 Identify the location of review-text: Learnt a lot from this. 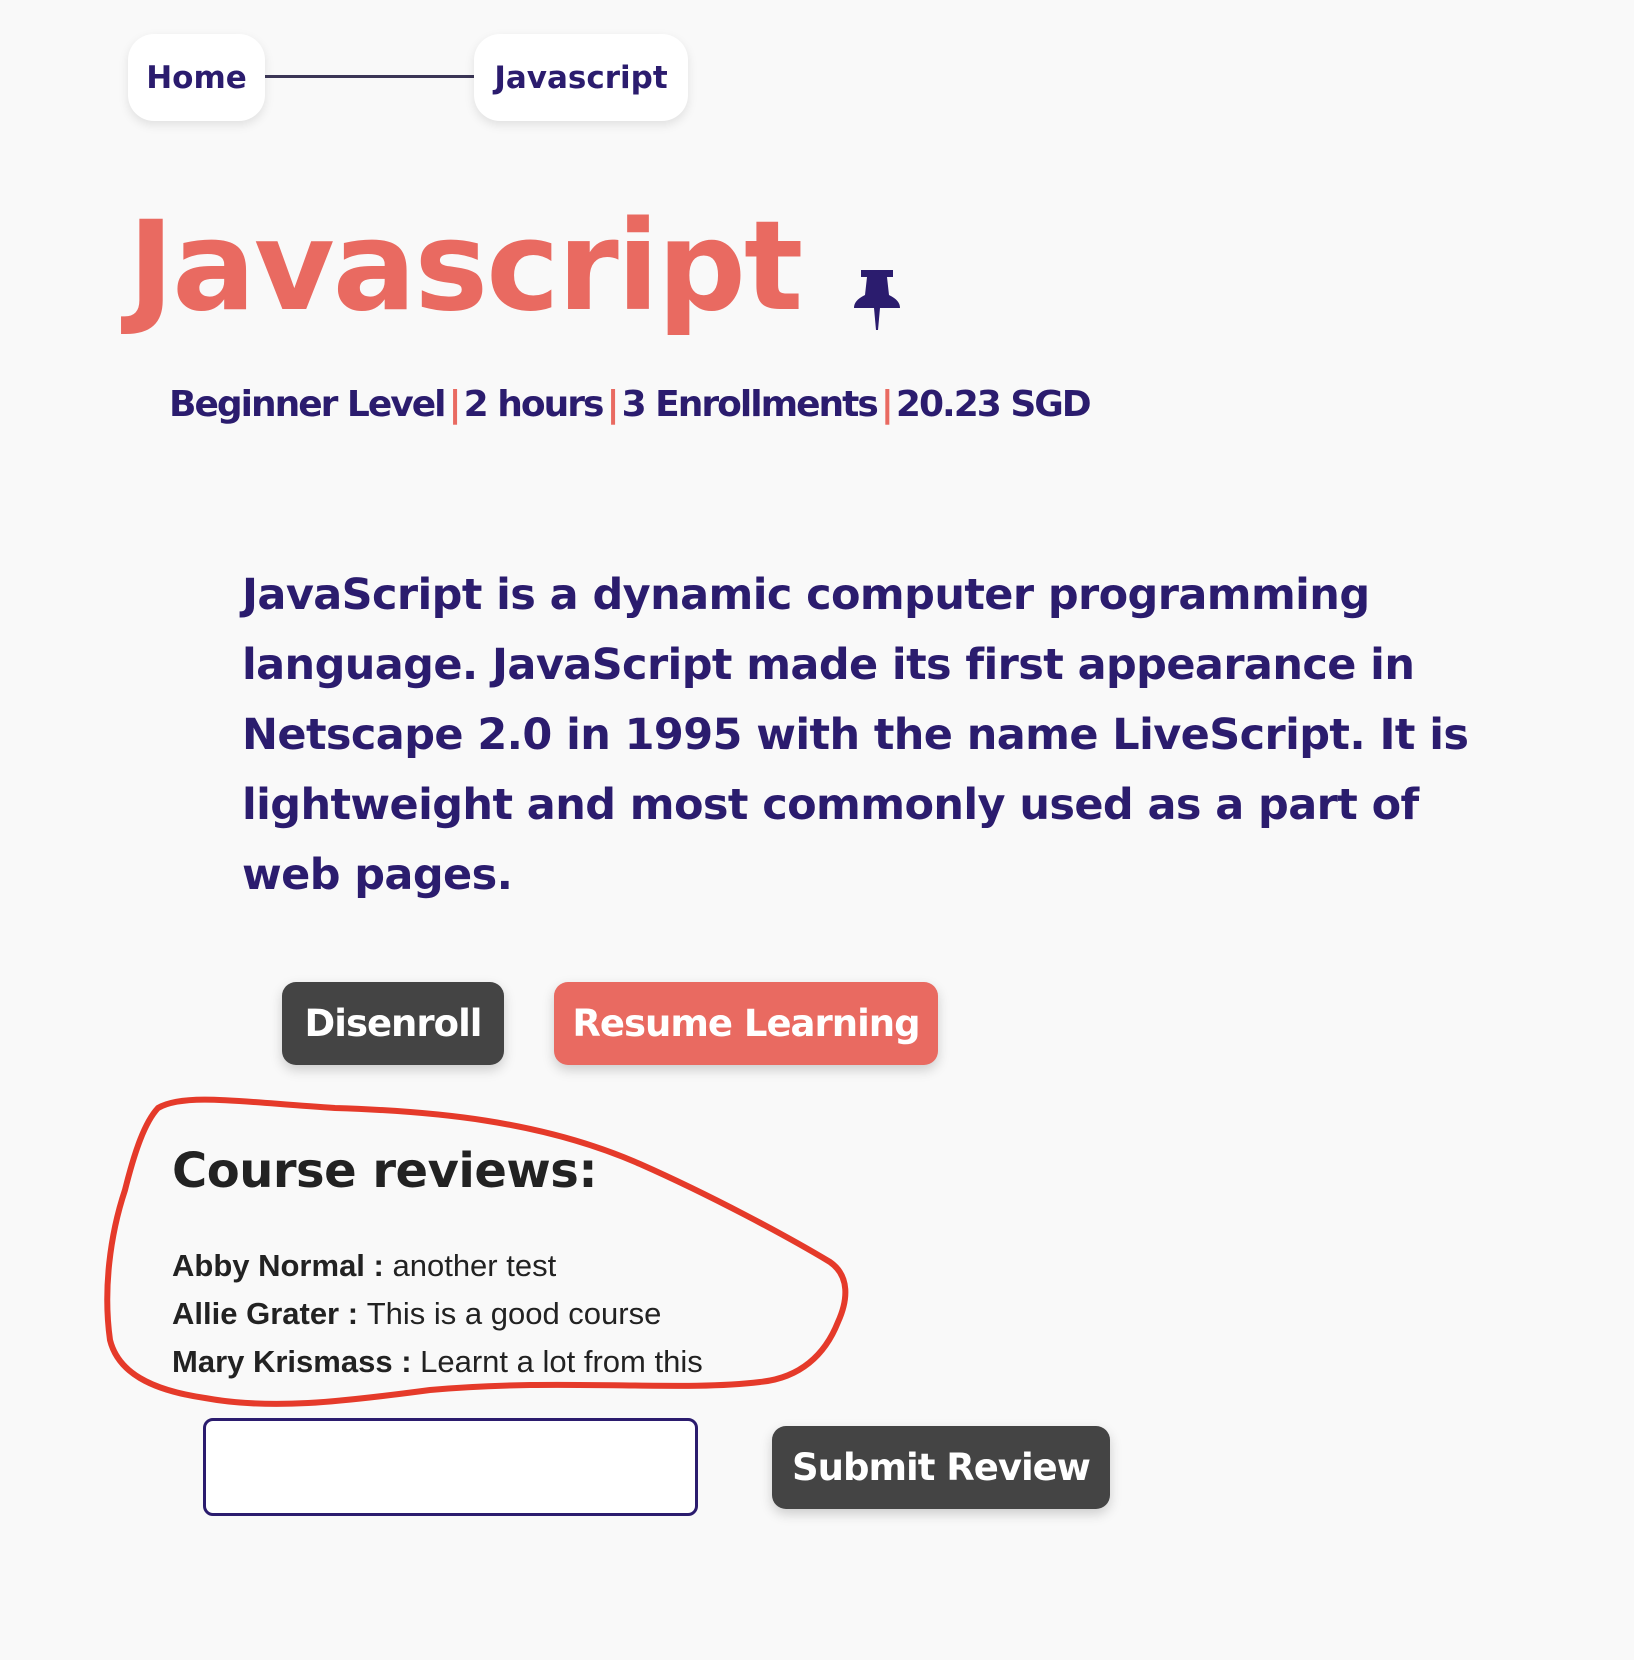
(561, 1361).